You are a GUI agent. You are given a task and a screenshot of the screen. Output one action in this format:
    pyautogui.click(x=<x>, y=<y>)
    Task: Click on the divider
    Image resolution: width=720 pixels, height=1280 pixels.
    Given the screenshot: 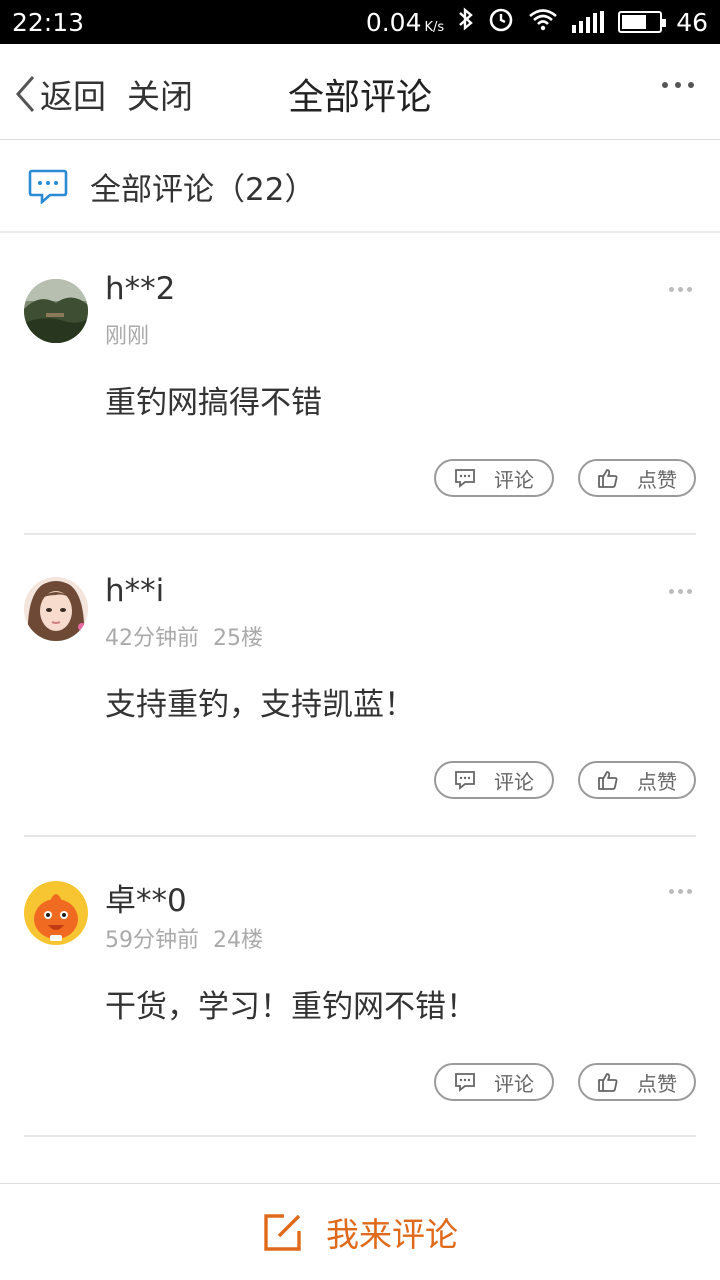 What is the action you would take?
    pyautogui.click(x=360, y=1136)
    